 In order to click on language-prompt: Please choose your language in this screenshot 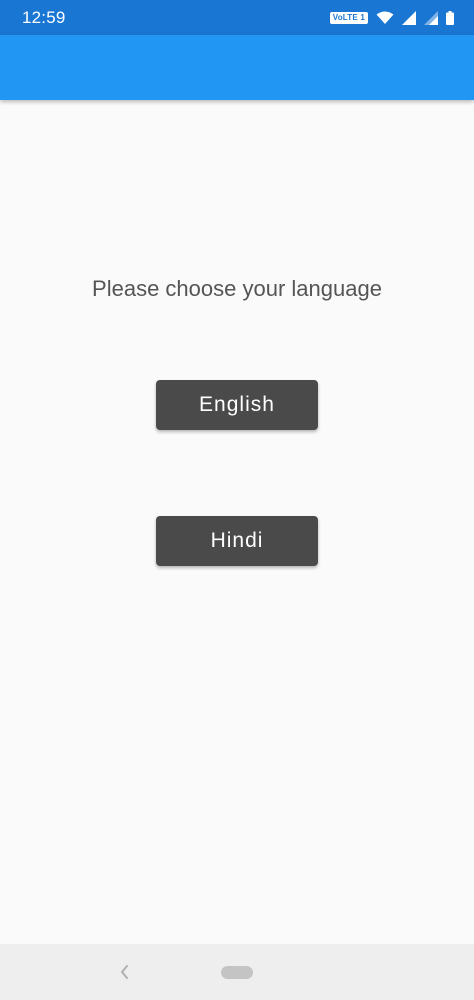, I will do `click(237, 288)`.